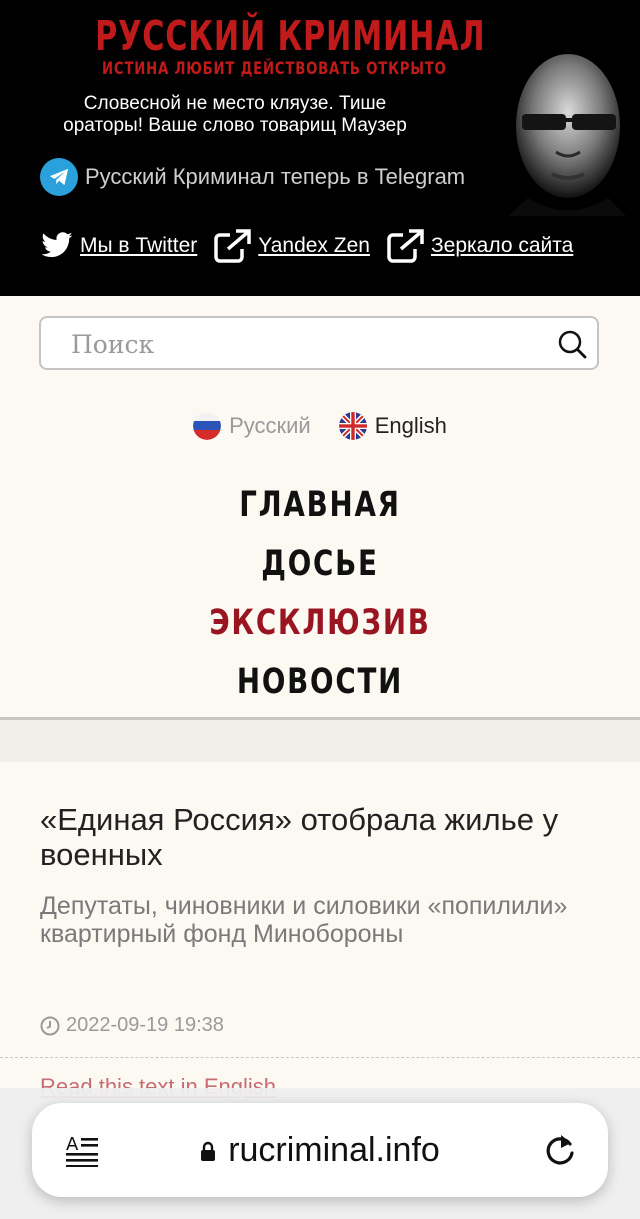  What do you see at coordinates (560, 1150) in the screenshot?
I see `reload-icon` at bounding box center [560, 1150].